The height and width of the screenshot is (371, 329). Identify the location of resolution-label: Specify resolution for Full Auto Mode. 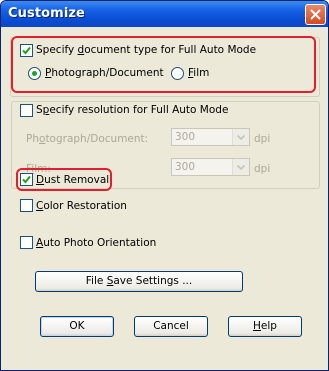
(132, 110).